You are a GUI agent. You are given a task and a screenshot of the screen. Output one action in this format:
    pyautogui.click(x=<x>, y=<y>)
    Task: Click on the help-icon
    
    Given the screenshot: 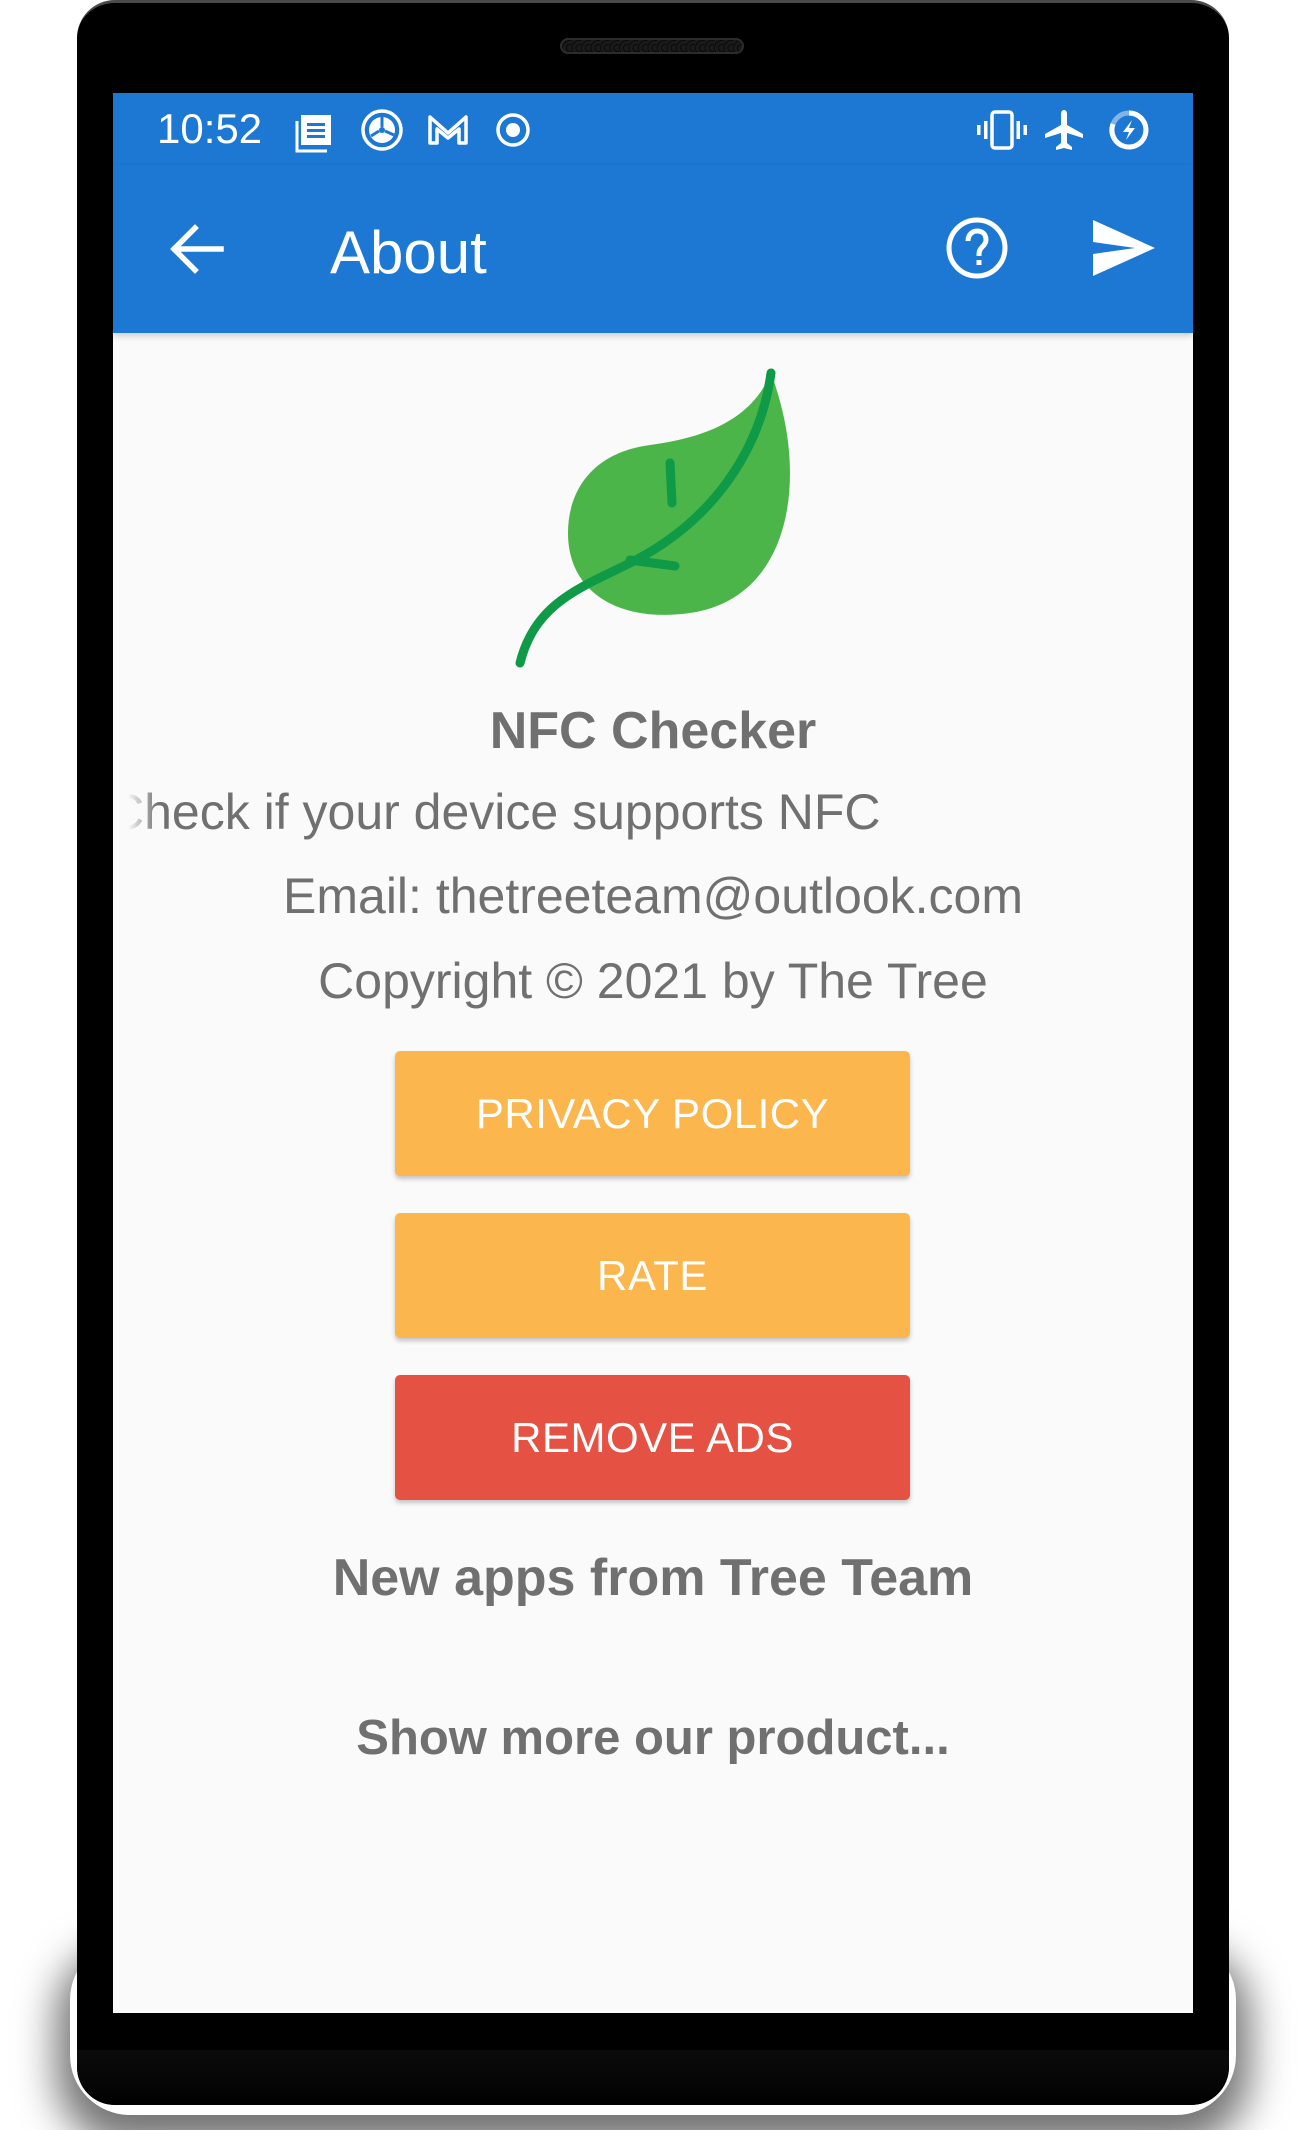 What is the action you would take?
    pyautogui.click(x=977, y=248)
    